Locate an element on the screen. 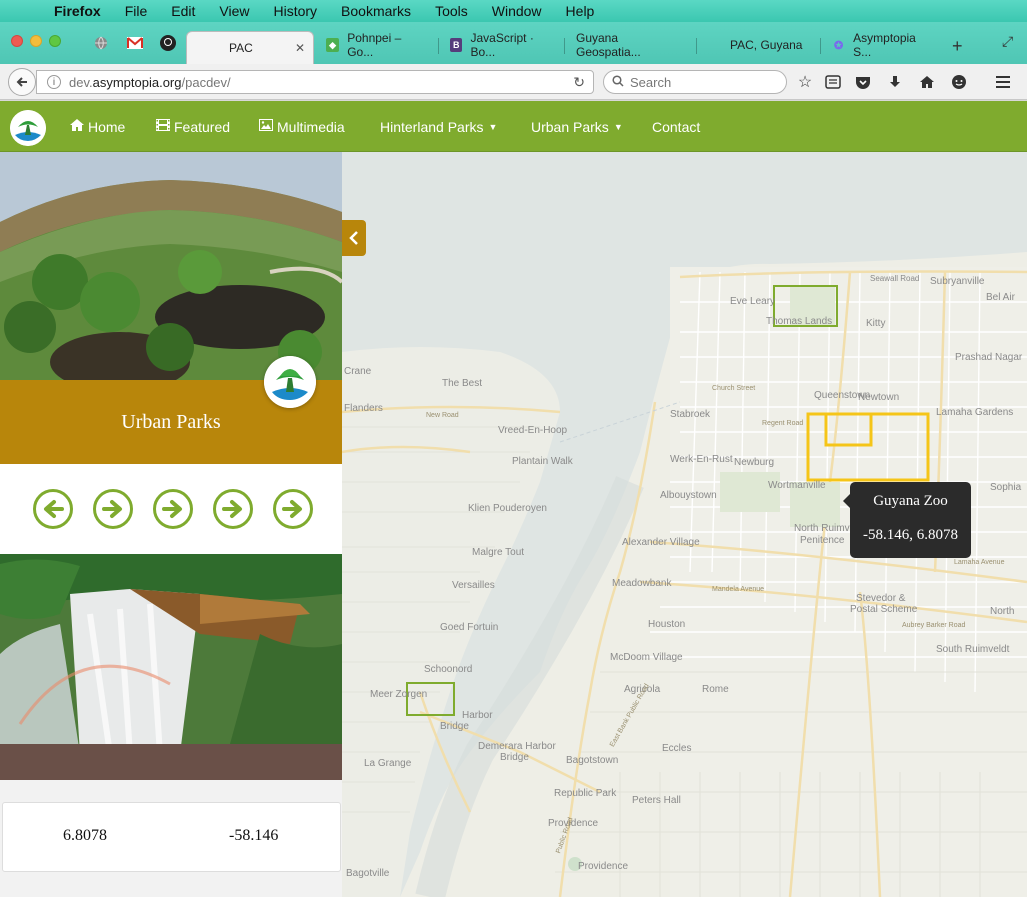 This screenshot has height=897, width=1027. nav-contact: Contact is located at coordinates (676, 126).